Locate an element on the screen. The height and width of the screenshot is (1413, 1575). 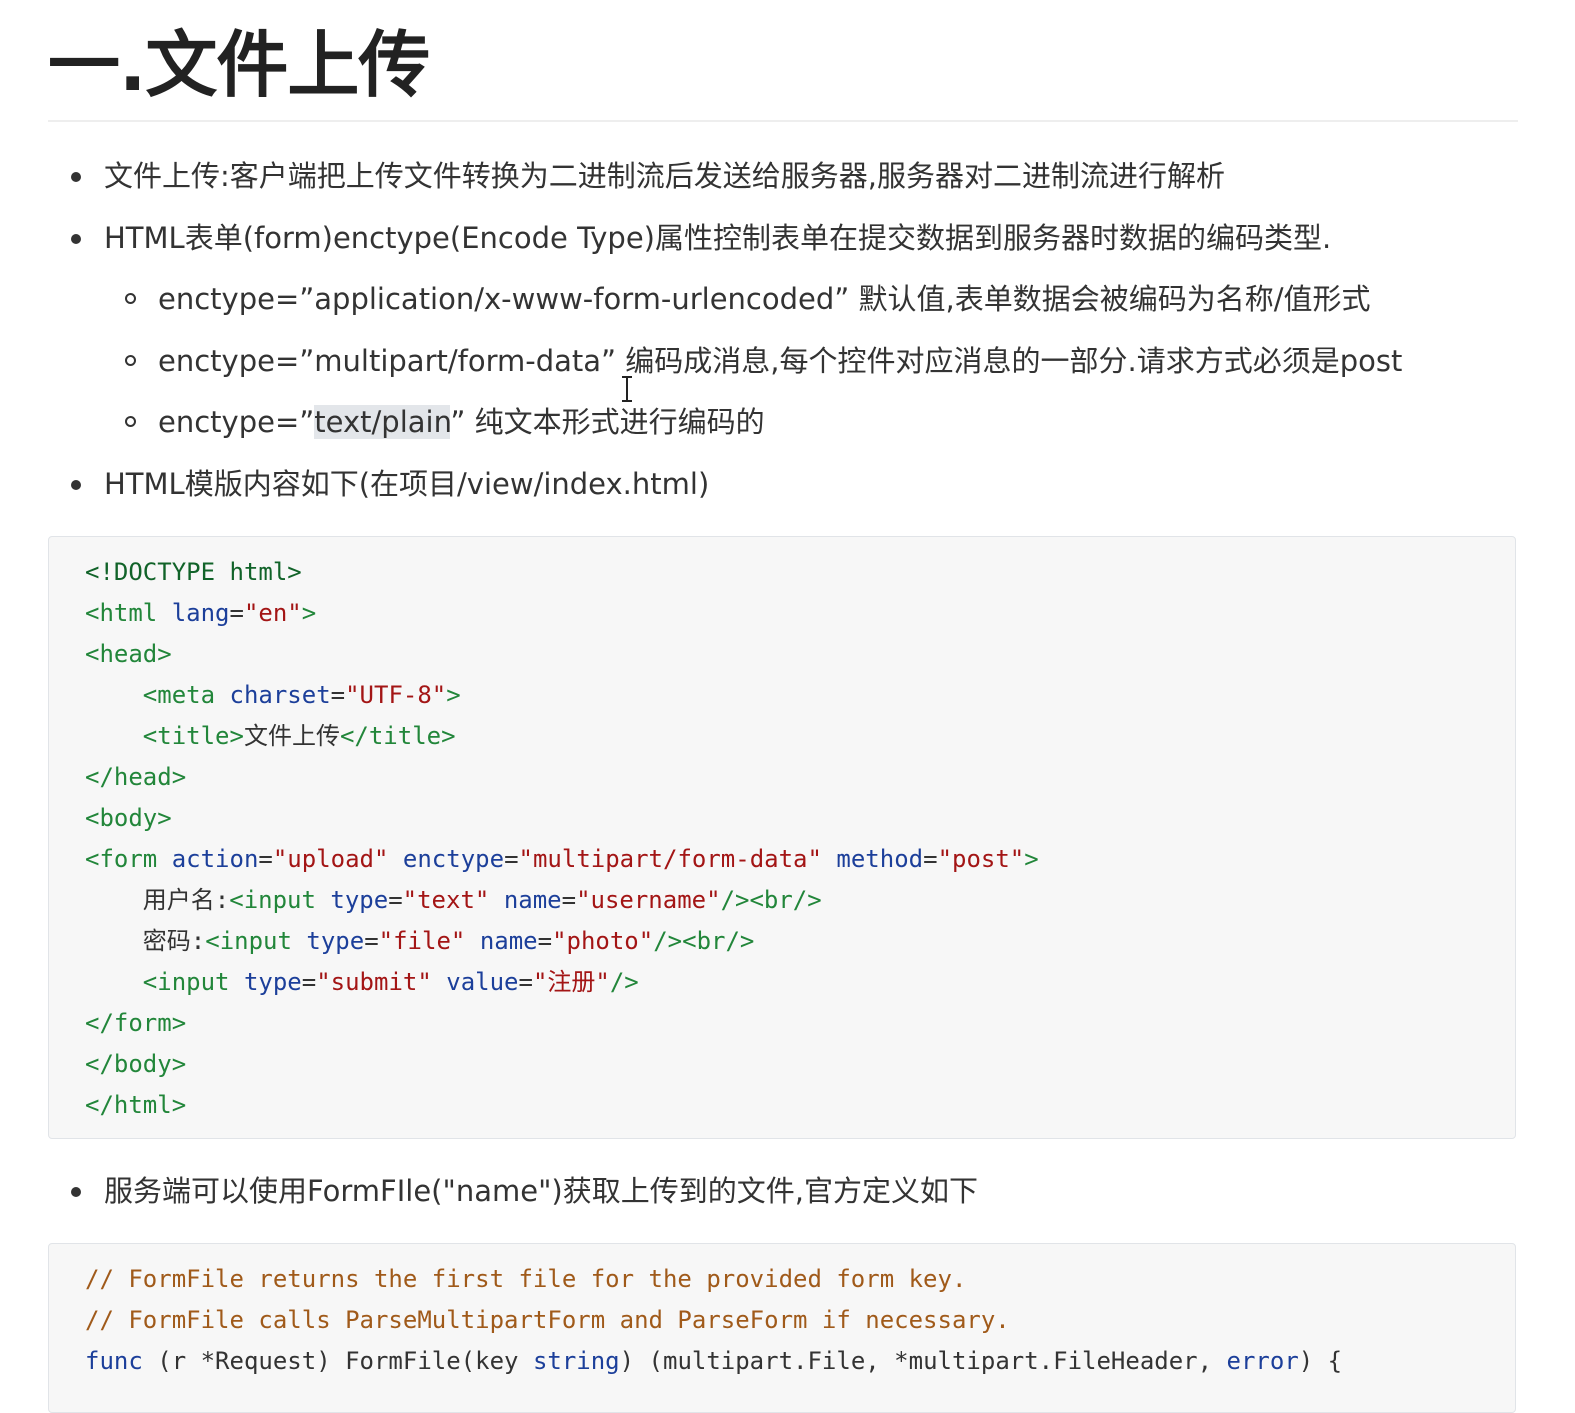
code-text: 用户名: is located at coordinates (186, 900).